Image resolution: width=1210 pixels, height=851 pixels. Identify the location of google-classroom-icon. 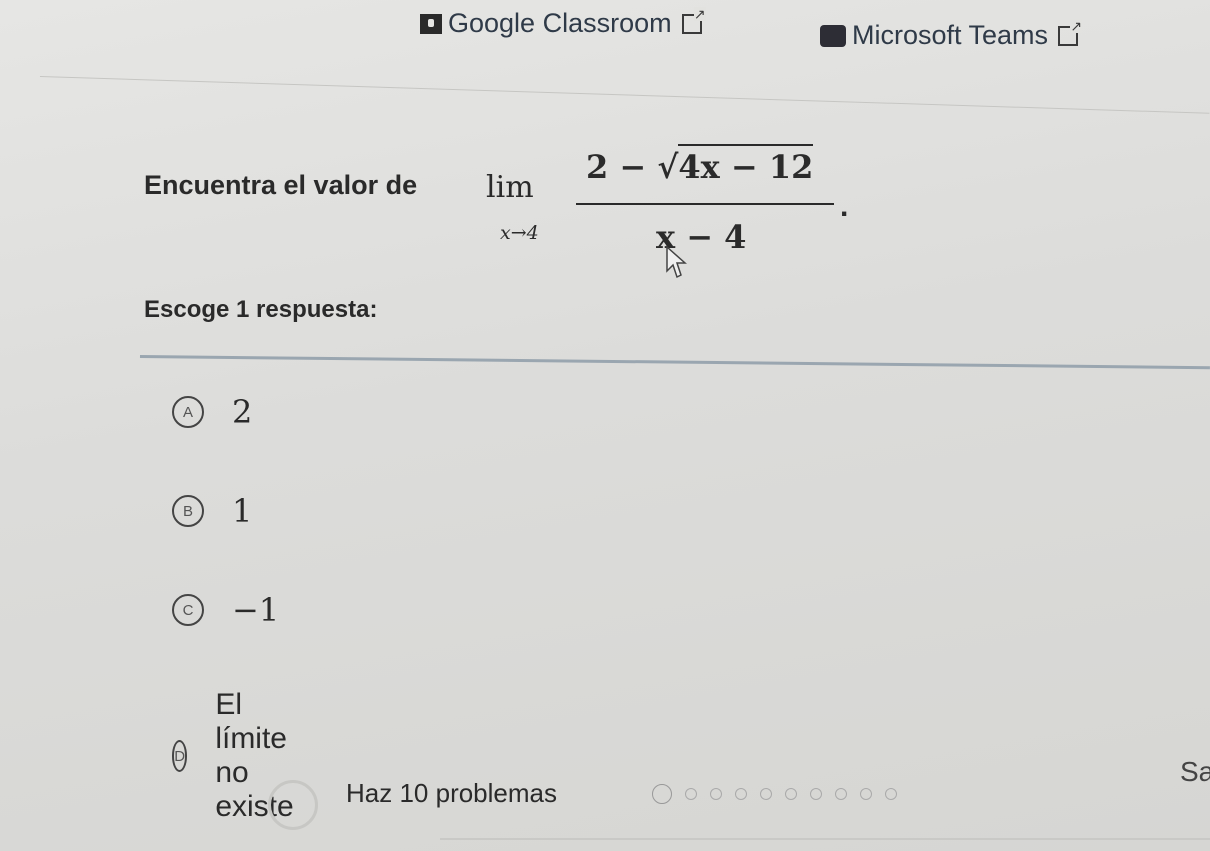
(431, 23).